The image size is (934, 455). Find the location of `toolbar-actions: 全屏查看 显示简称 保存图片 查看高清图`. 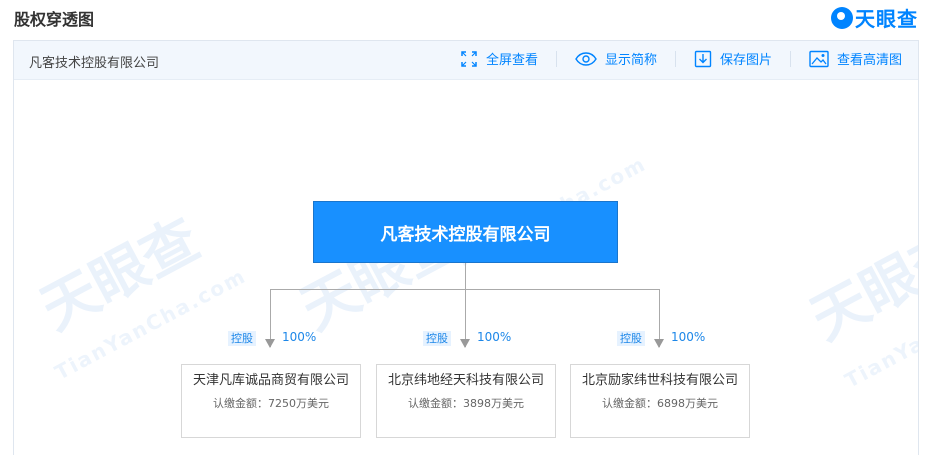

toolbar-actions: 全屏查看 显示简称 保存图片 查看高清图 is located at coordinates (681, 58).